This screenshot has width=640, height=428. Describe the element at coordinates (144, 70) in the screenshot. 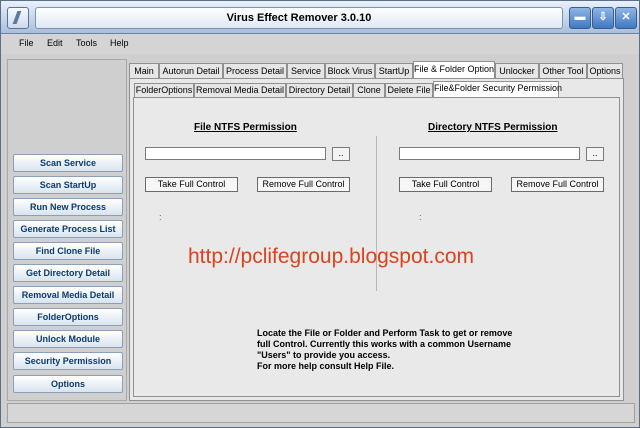

I see `tab-main: Main` at that location.